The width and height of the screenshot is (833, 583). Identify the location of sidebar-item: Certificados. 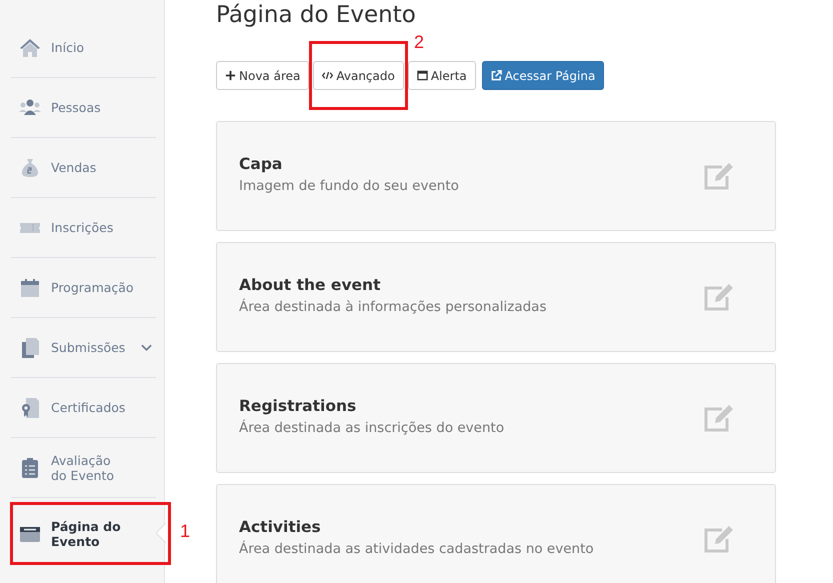
(83, 408).